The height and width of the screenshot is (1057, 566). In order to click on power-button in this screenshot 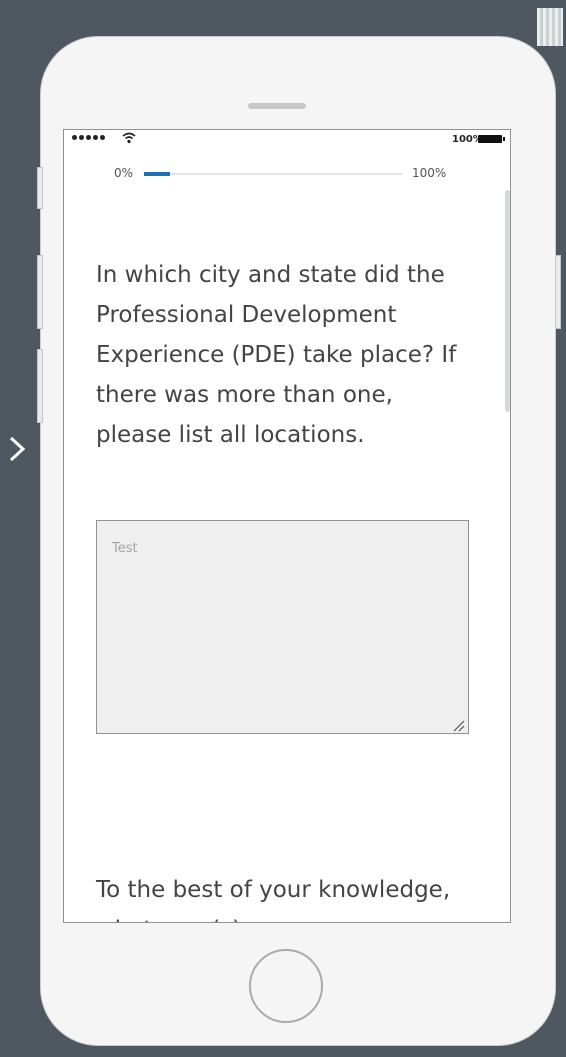, I will do `click(558, 292)`.